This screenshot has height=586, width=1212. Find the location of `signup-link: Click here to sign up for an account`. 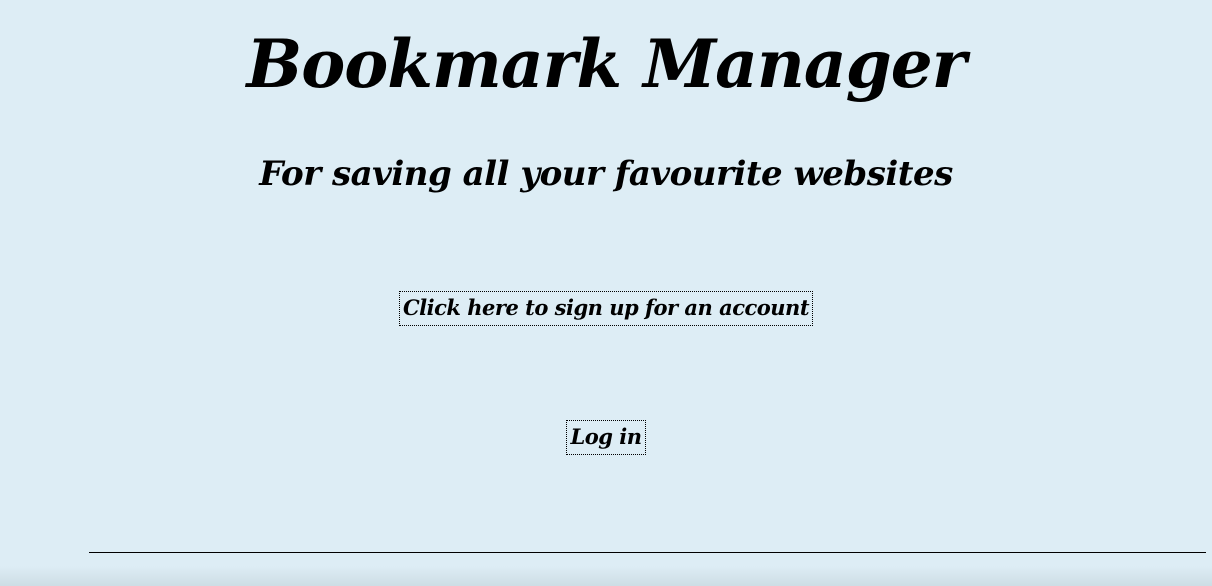

signup-link: Click here to sign up for an account is located at coordinates (606, 308).